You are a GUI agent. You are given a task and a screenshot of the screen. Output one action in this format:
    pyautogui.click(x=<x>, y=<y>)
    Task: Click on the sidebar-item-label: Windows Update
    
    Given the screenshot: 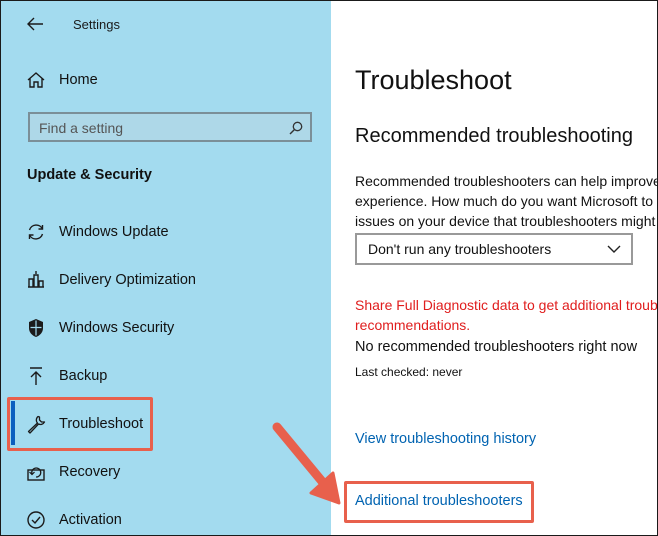 What is the action you would take?
    pyautogui.click(x=114, y=232)
    